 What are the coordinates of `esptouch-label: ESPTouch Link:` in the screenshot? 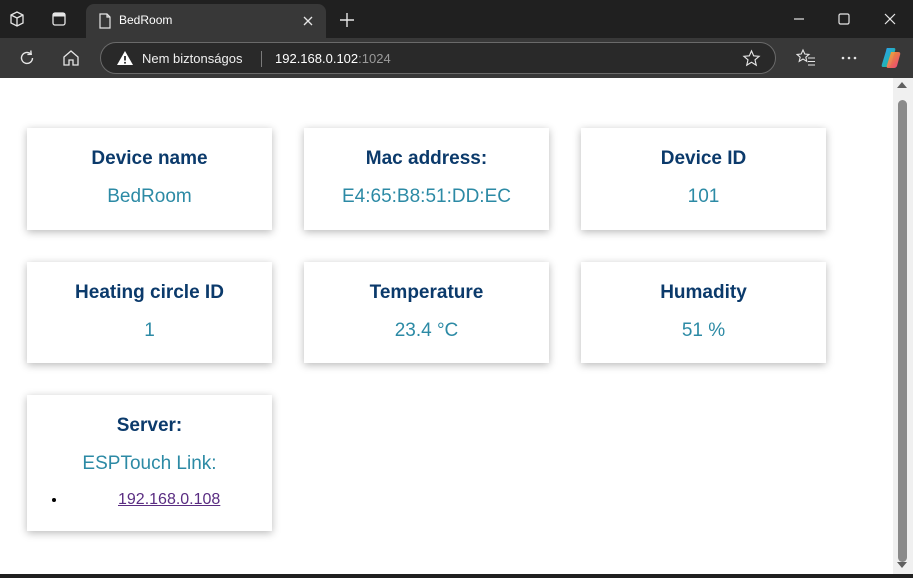 It's located at (149, 463).